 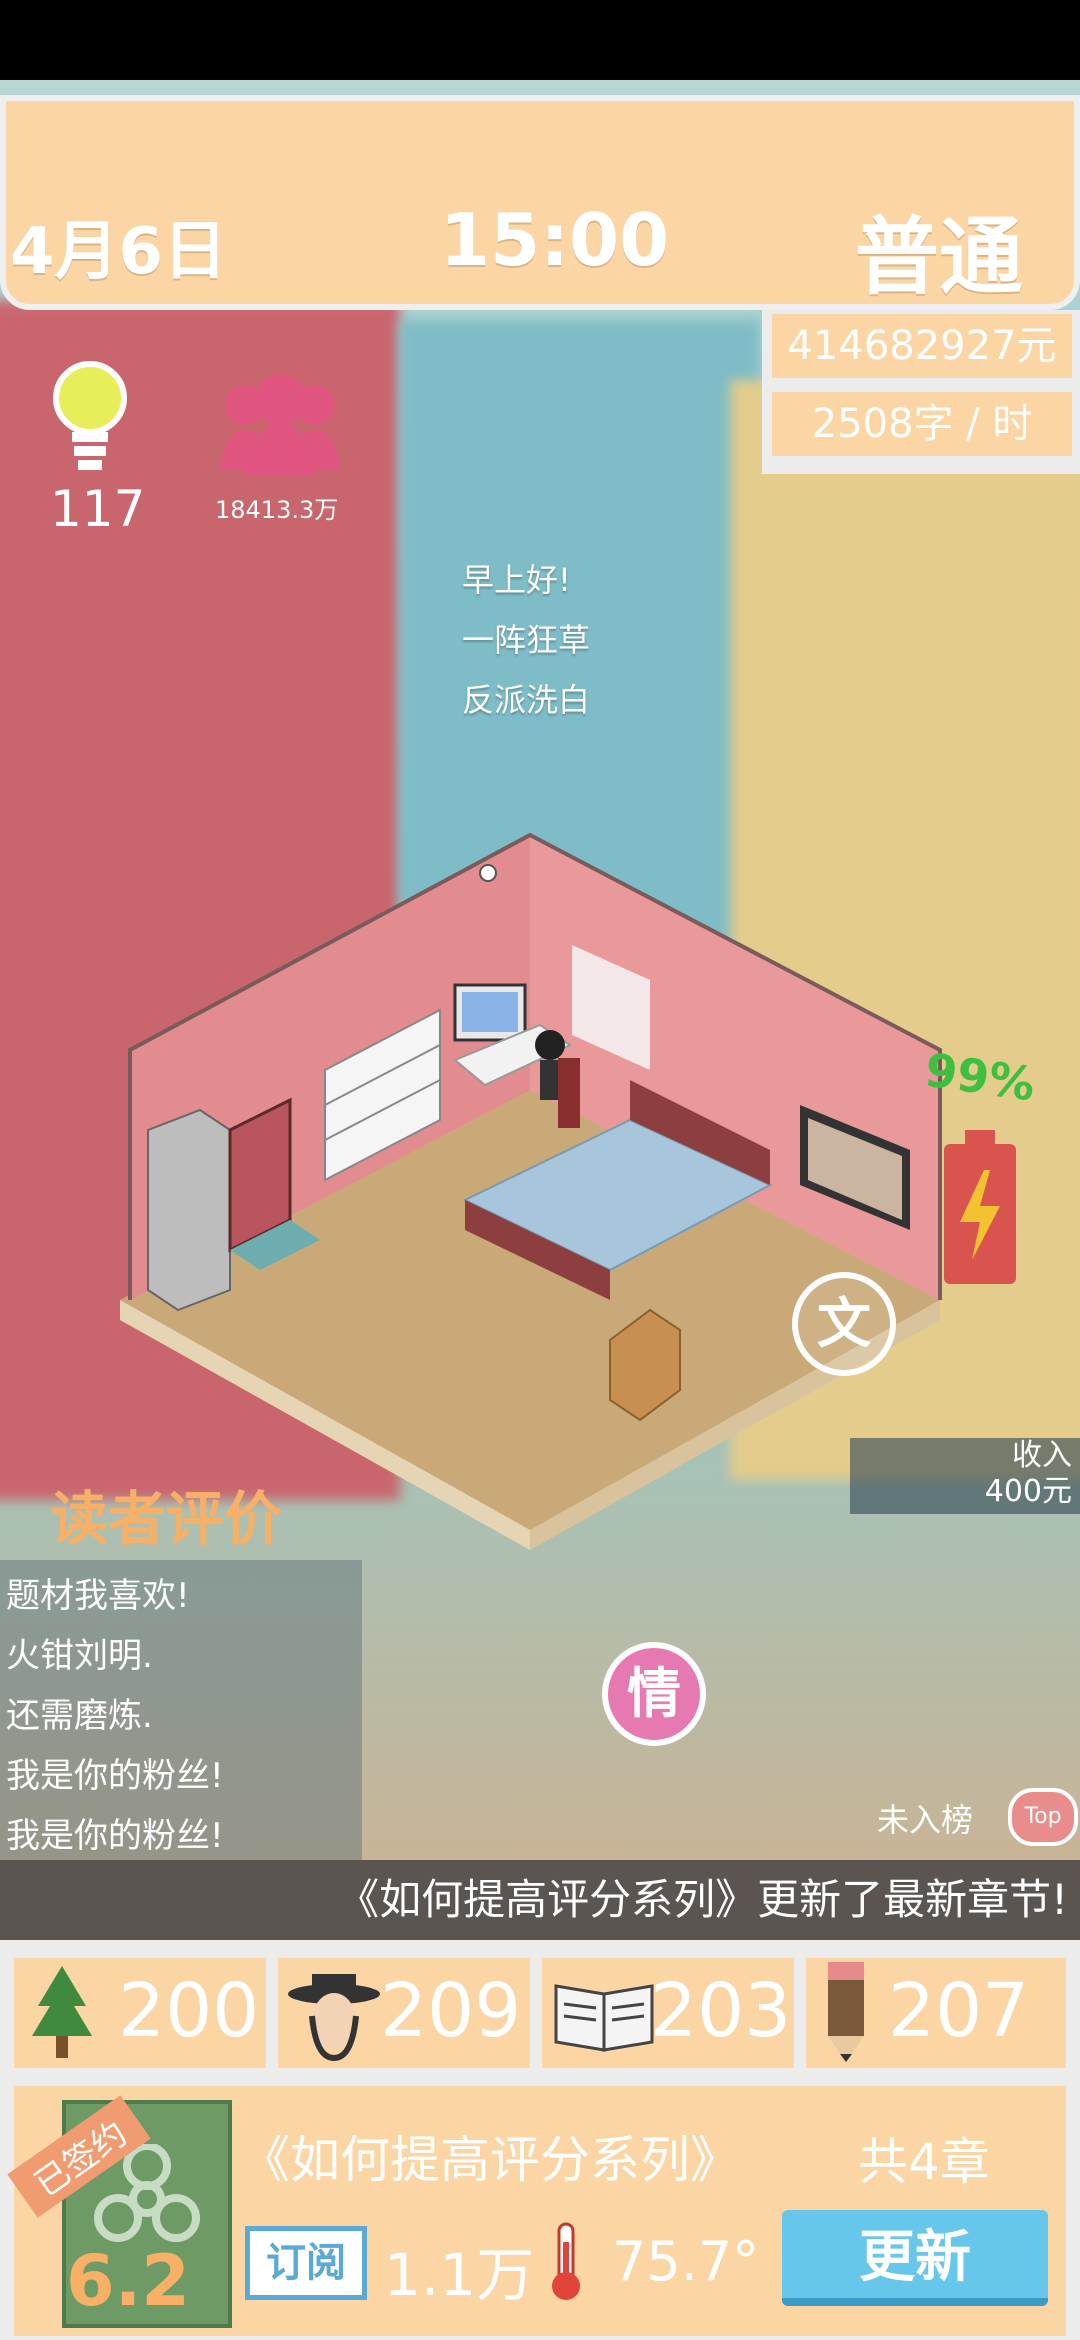 I want to click on review-item: 还需磨炼., so click(x=79, y=1716).